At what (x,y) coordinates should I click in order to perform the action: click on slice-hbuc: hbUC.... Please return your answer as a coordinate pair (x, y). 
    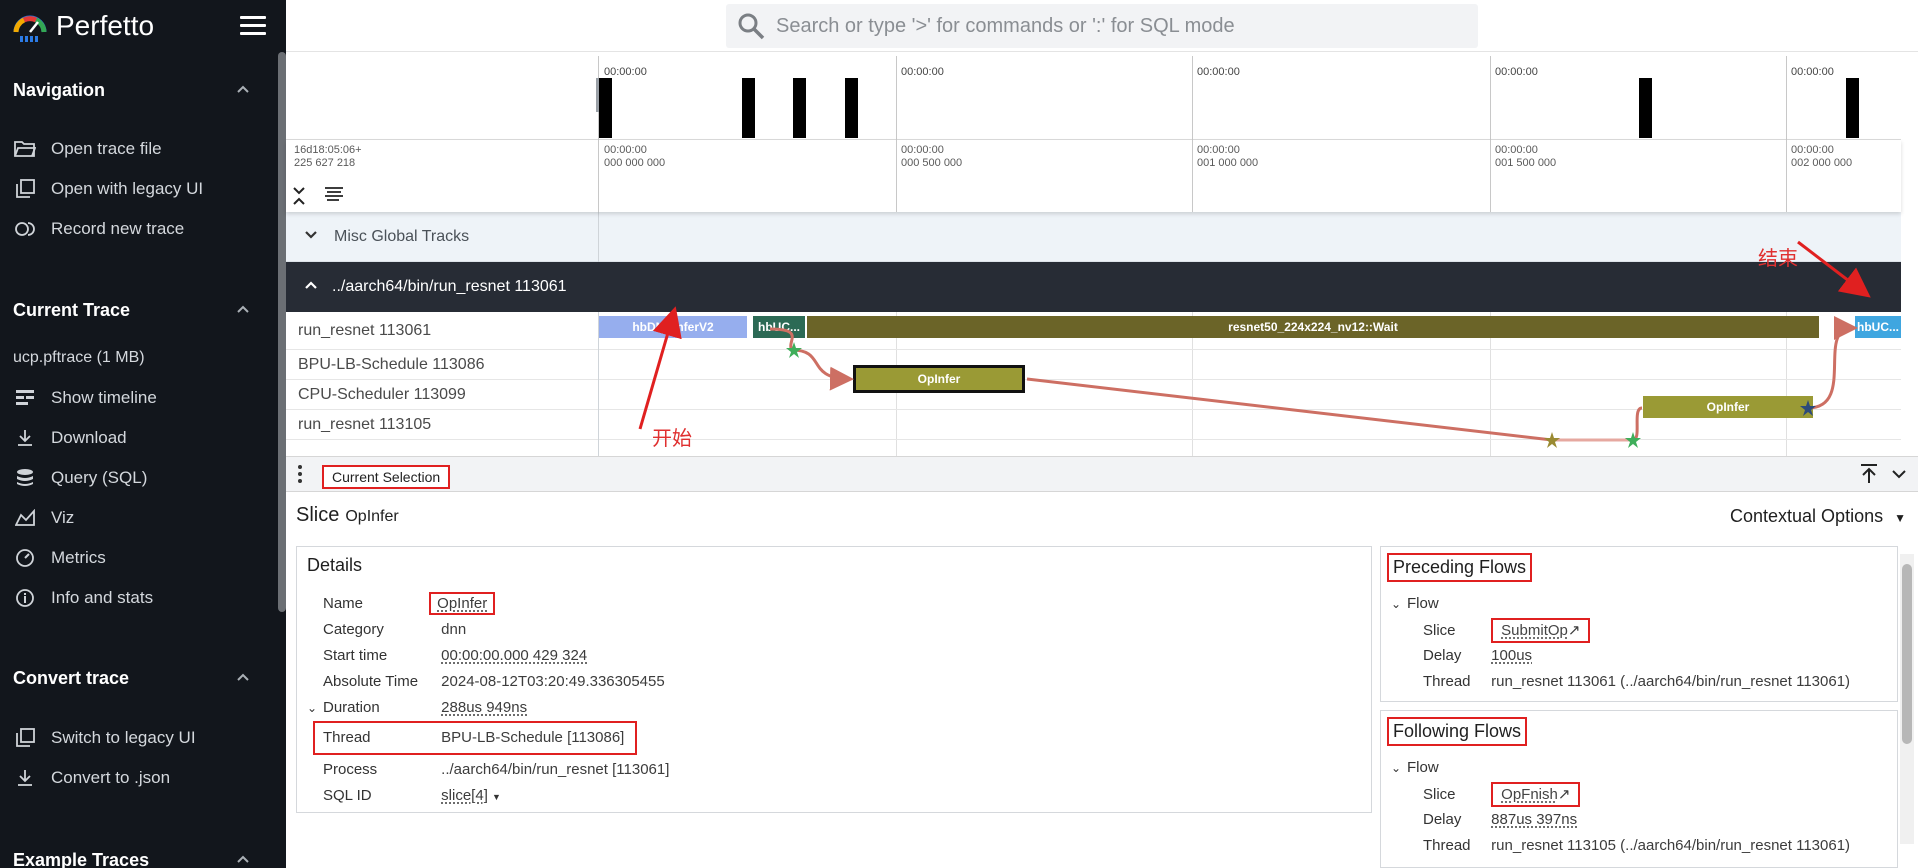
    Looking at the image, I should click on (779, 327).